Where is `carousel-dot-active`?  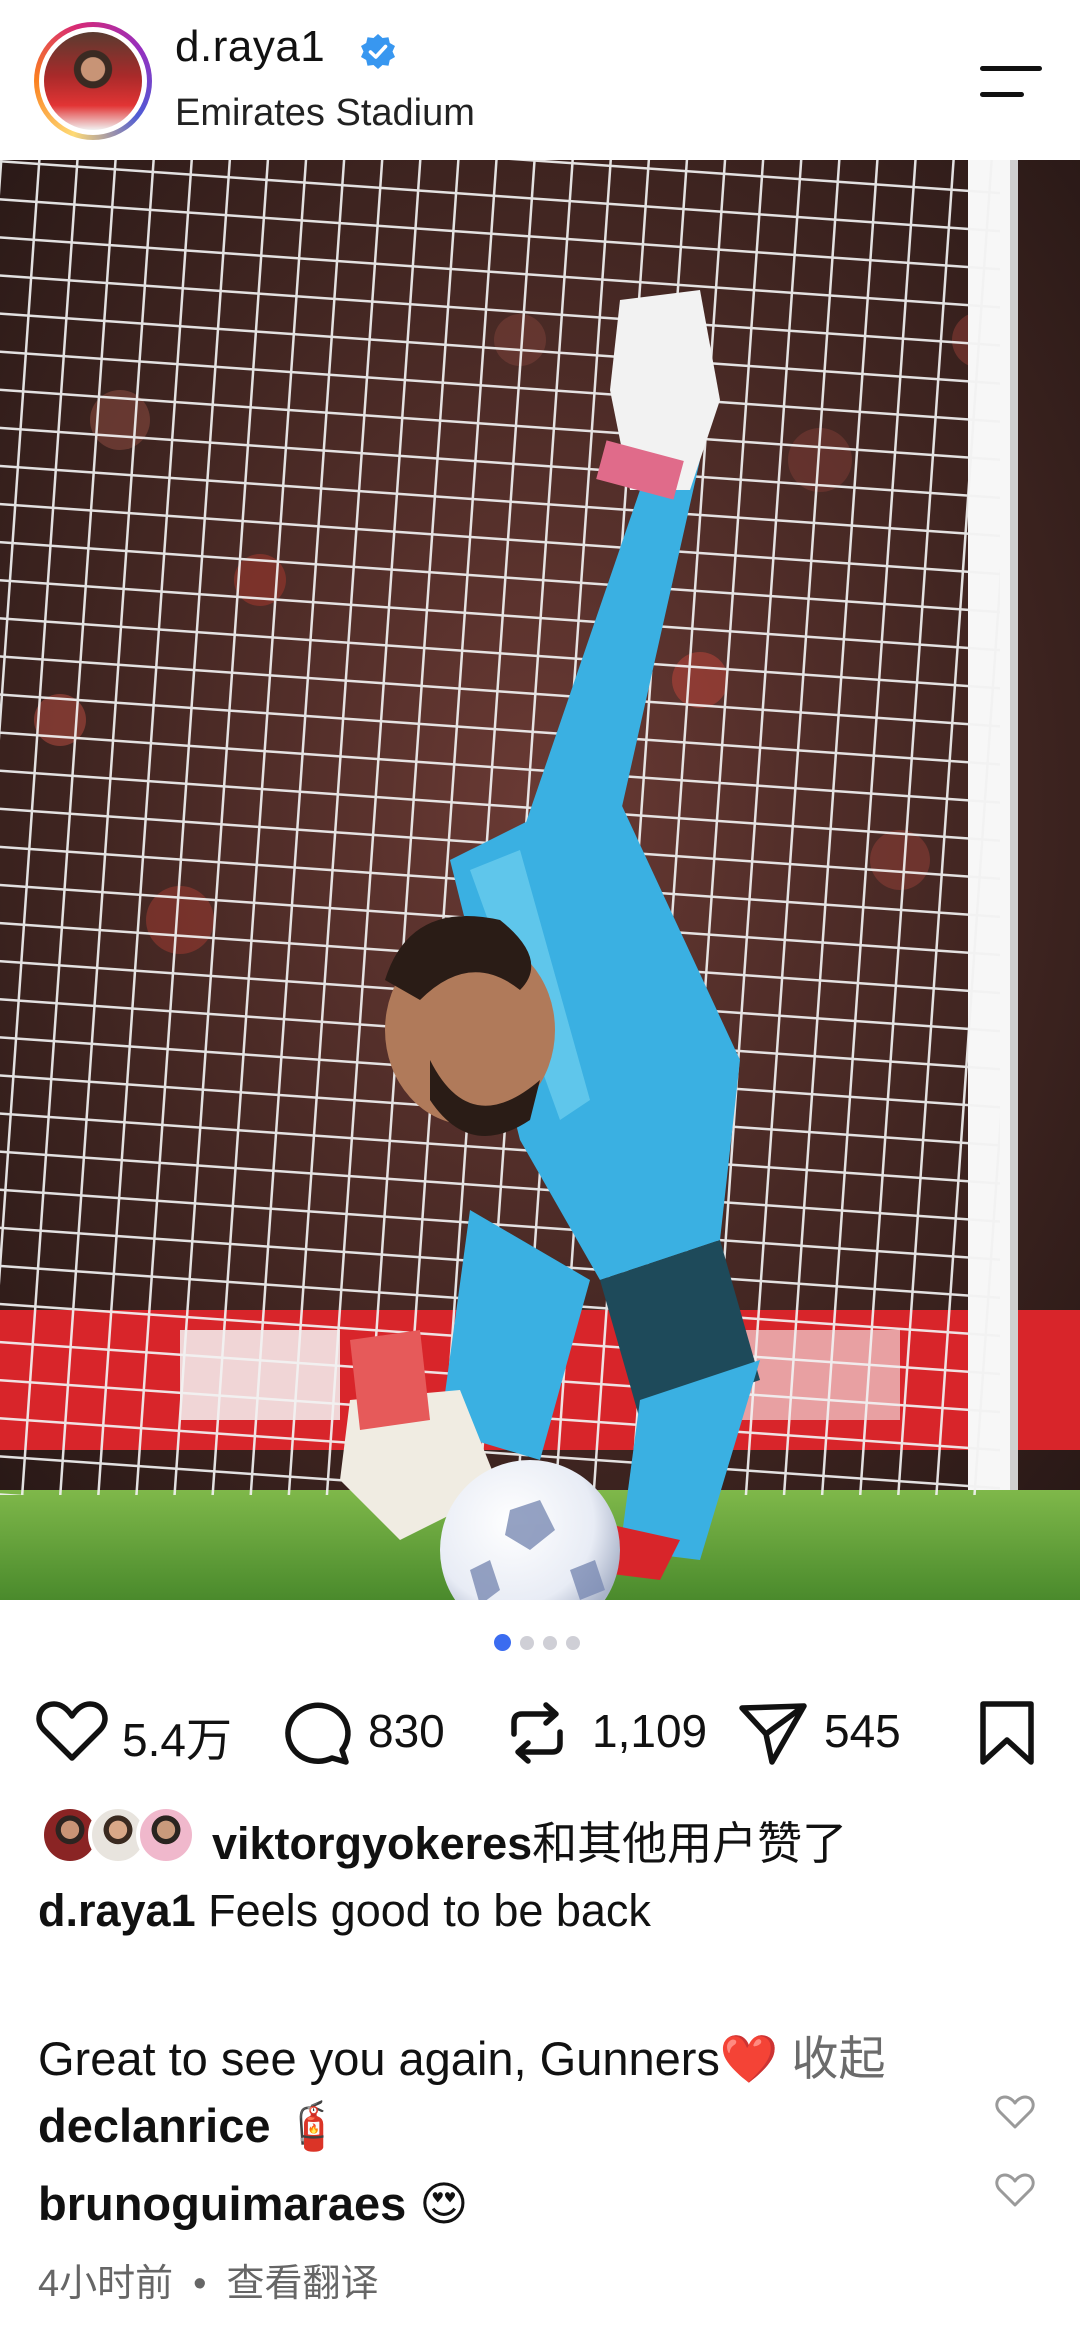
carousel-dot-active is located at coordinates (502, 1642).